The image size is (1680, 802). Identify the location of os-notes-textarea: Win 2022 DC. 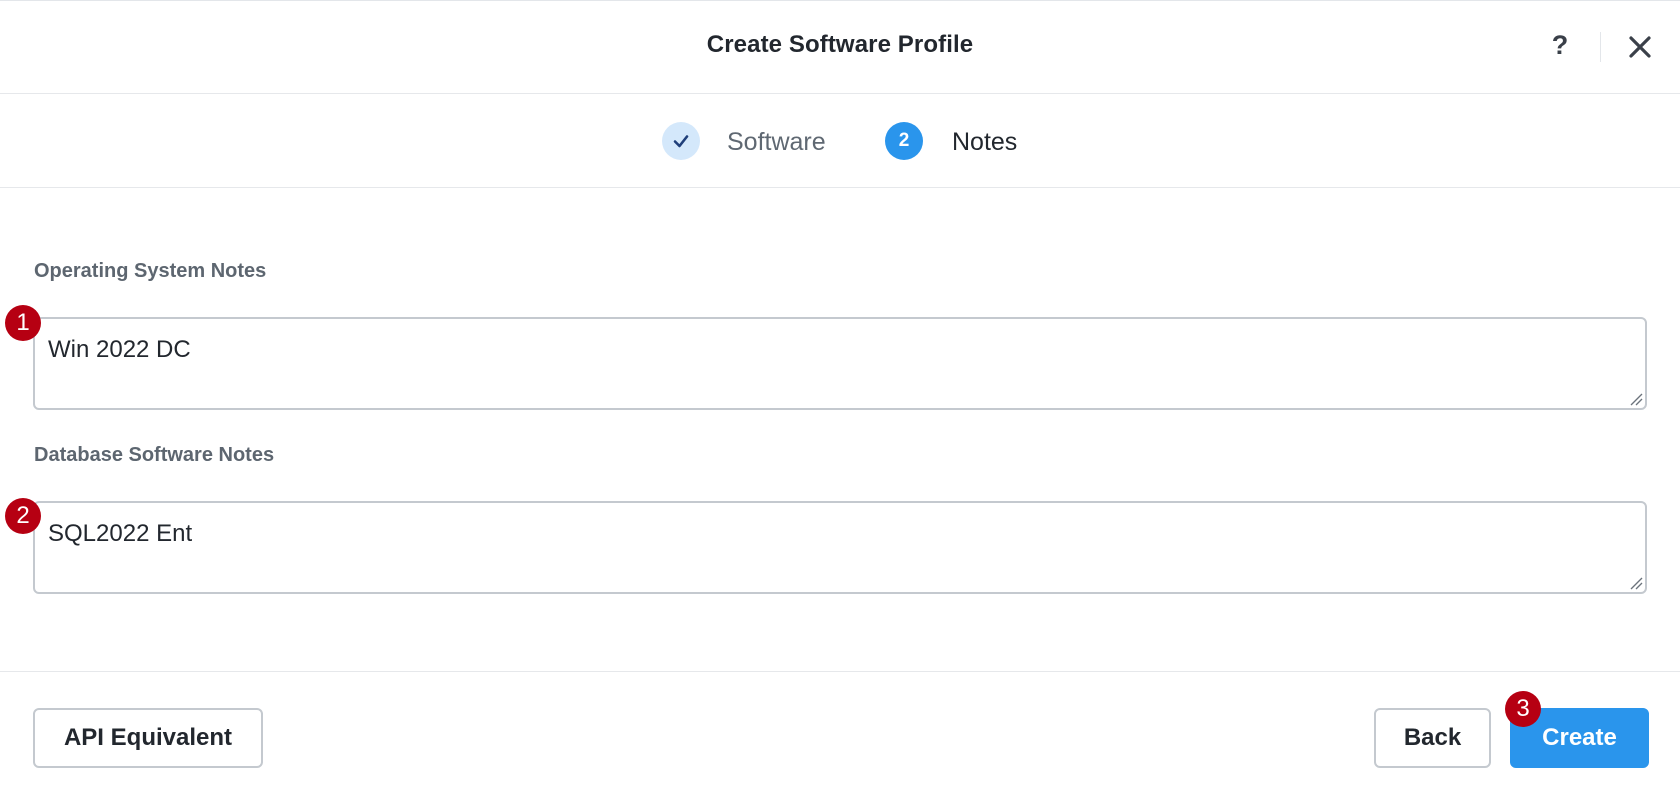
(840, 363).